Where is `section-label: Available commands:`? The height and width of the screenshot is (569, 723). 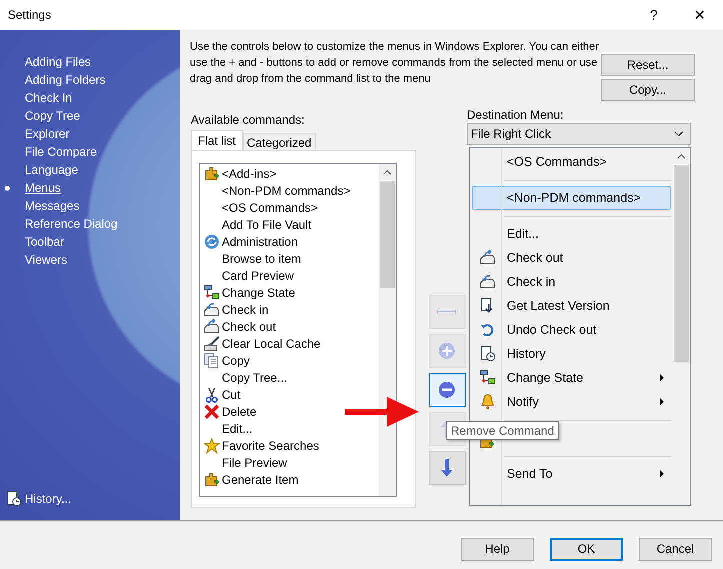
section-label: Available commands: is located at coordinates (248, 119).